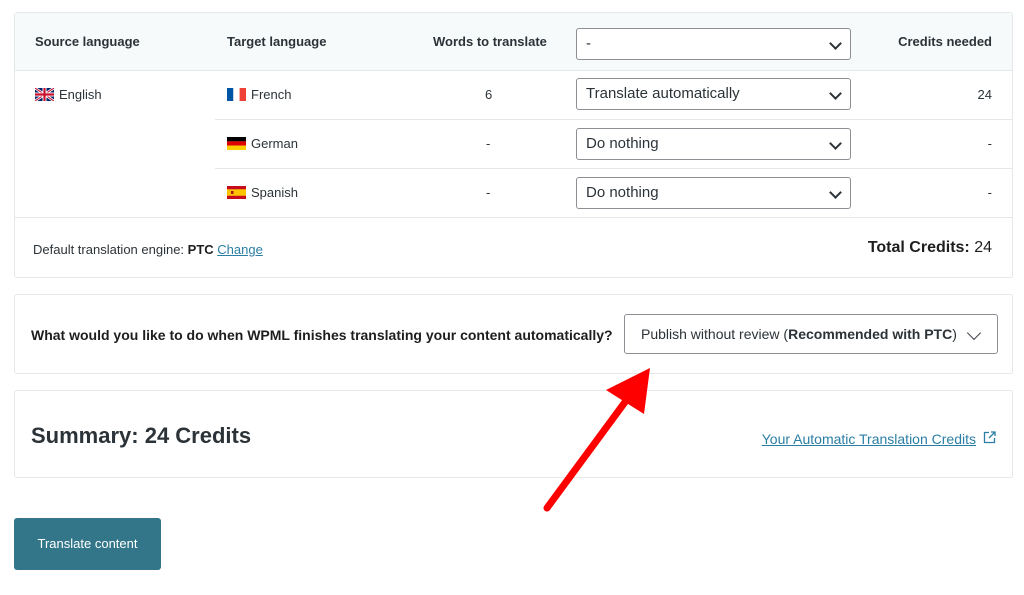  What do you see at coordinates (870, 334) in the screenshot?
I see `review-mode-recommendation: Recommended with PTC` at bounding box center [870, 334].